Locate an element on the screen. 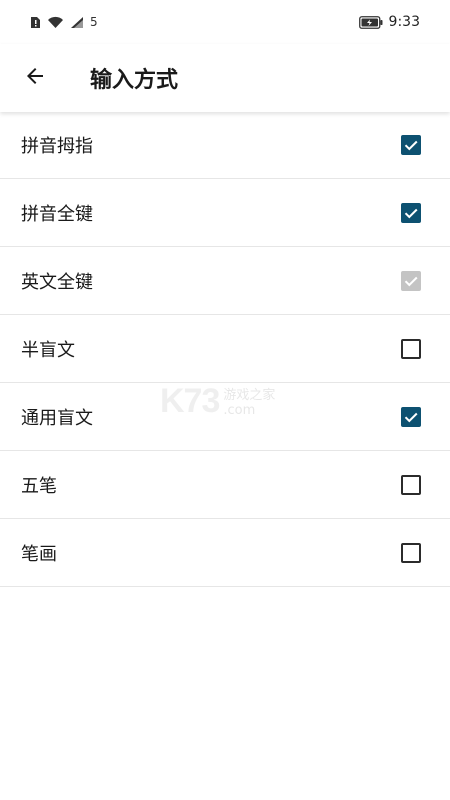 The width and height of the screenshot is (450, 800). signal-icon is located at coordinates (77, 22).